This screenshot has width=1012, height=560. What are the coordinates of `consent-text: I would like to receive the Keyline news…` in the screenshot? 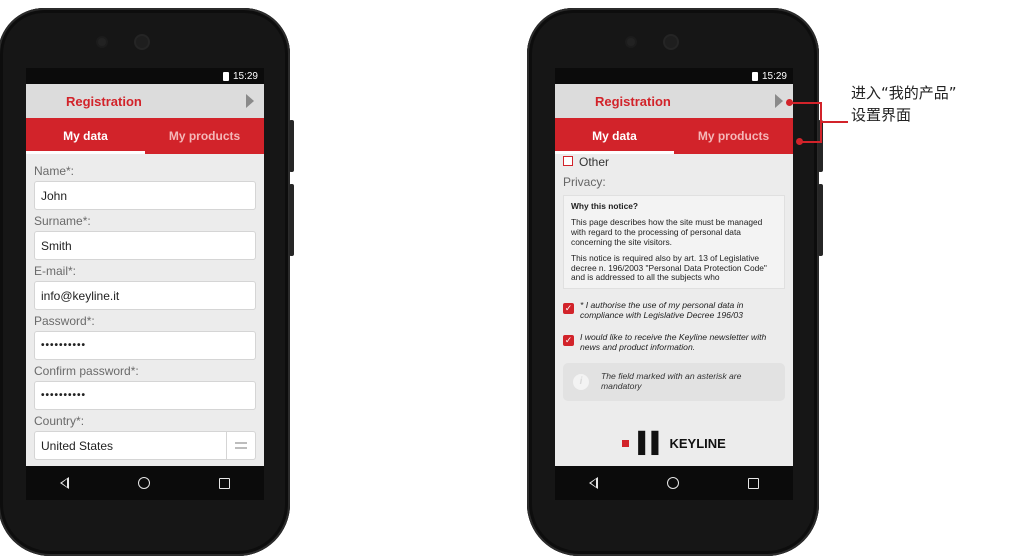 It's located at (673, 341).